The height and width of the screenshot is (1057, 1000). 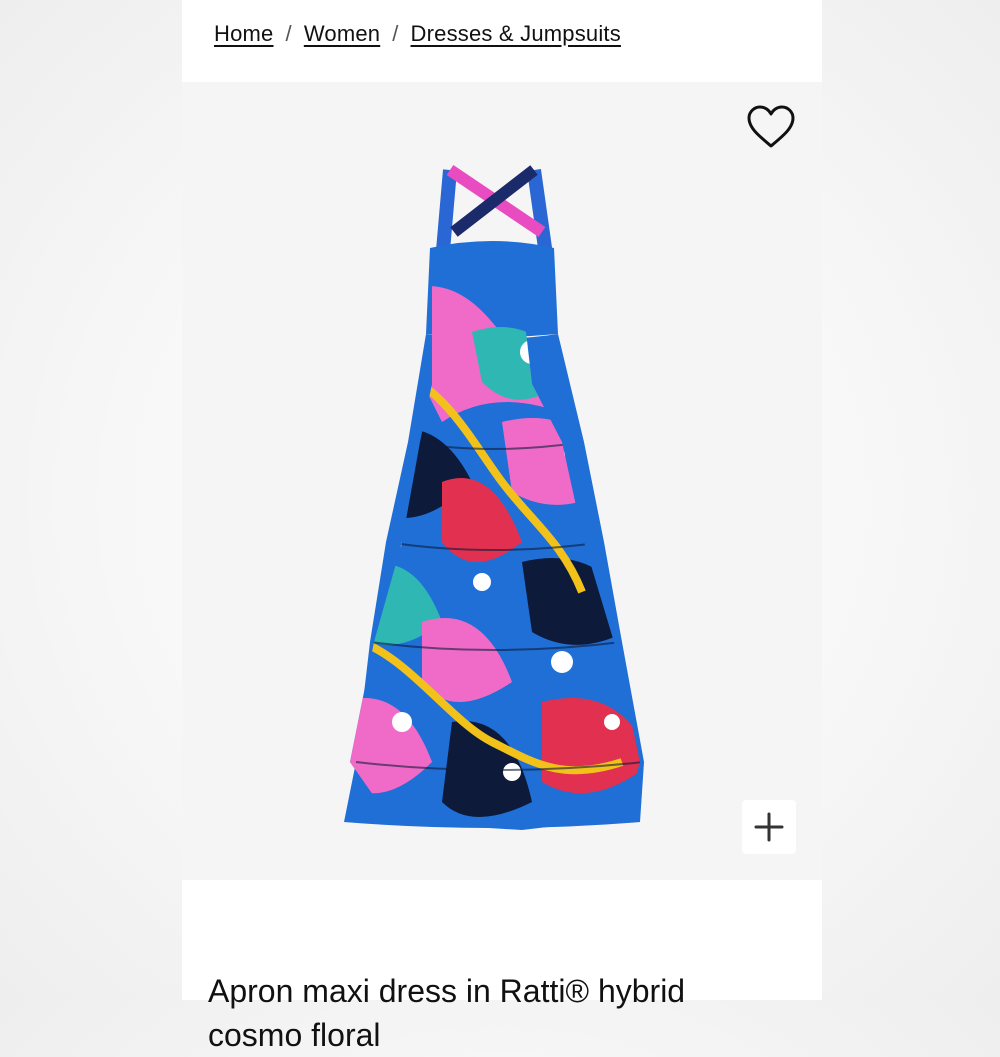 I want to click on zoom-button, so click(x=769, y=827).